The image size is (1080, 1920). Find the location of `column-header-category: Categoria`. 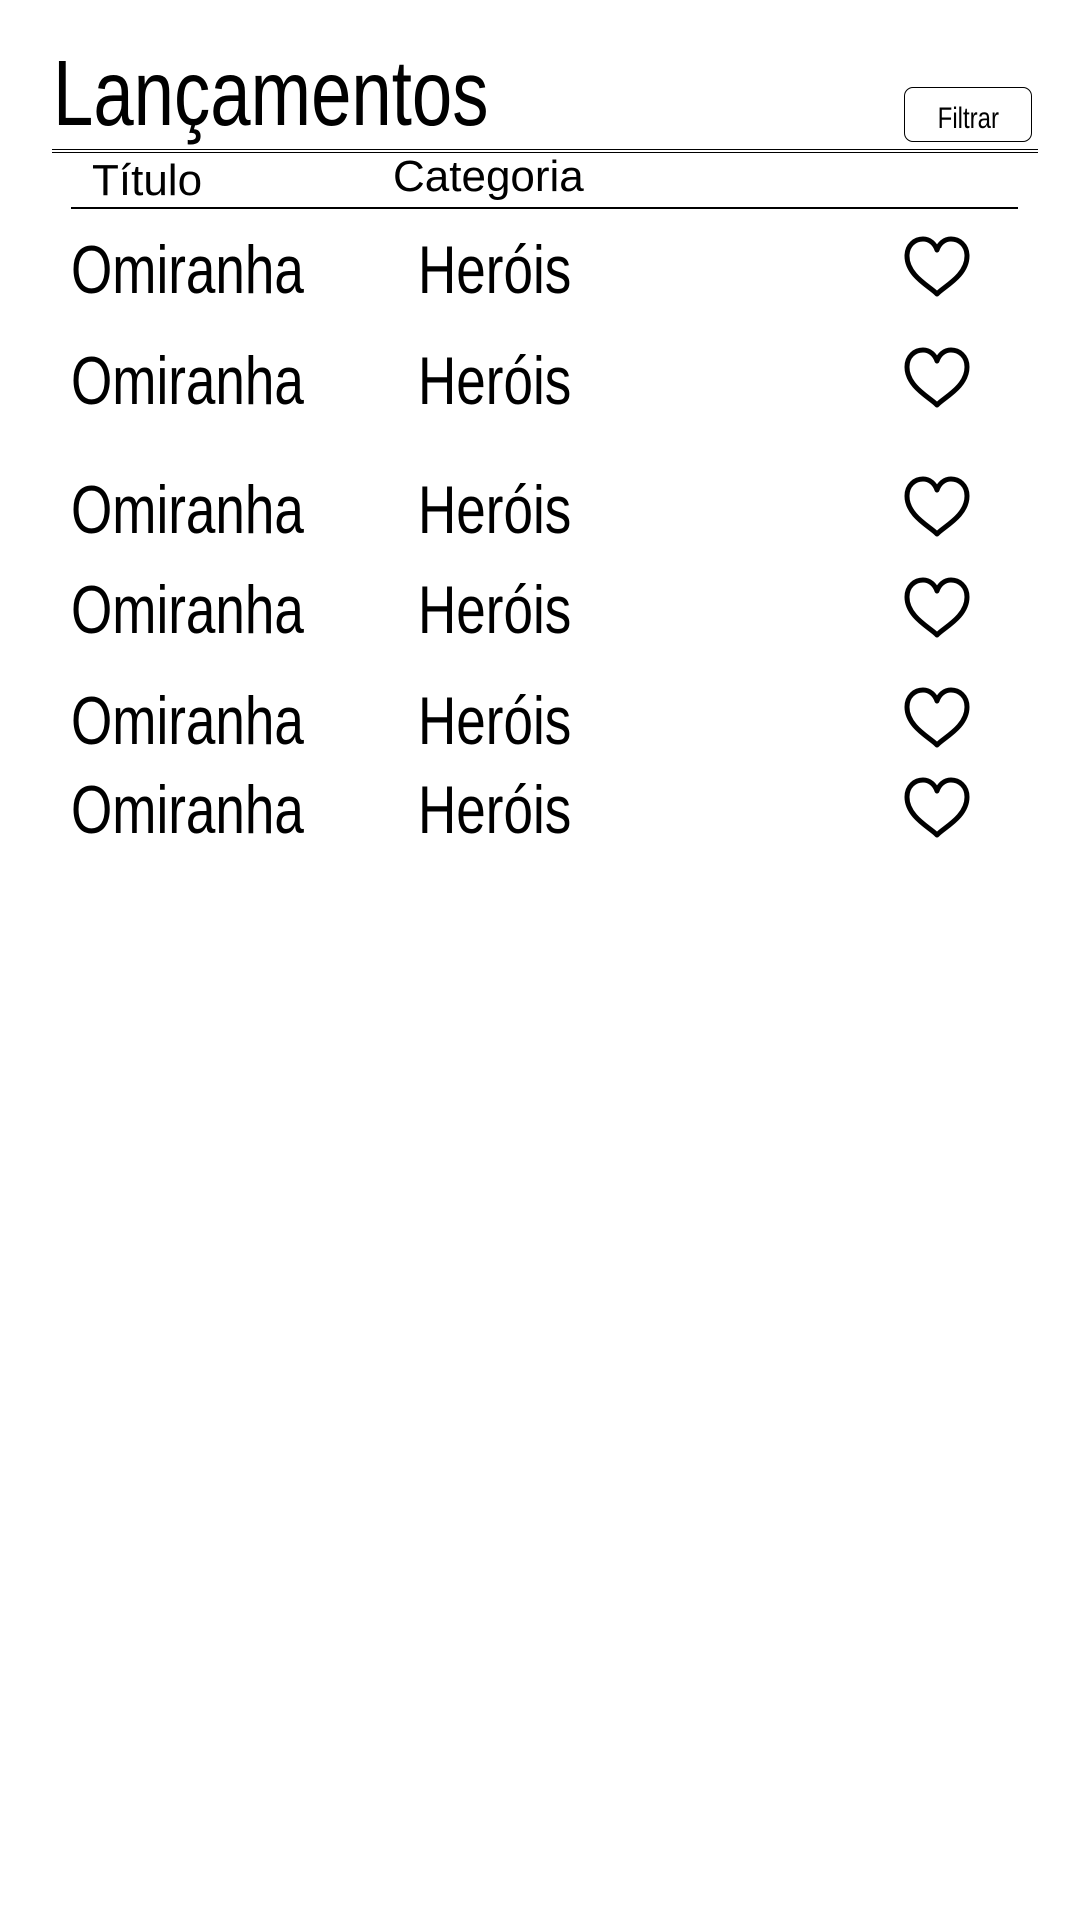

column-header-category: Categoria is located at coordinates (488, 176).